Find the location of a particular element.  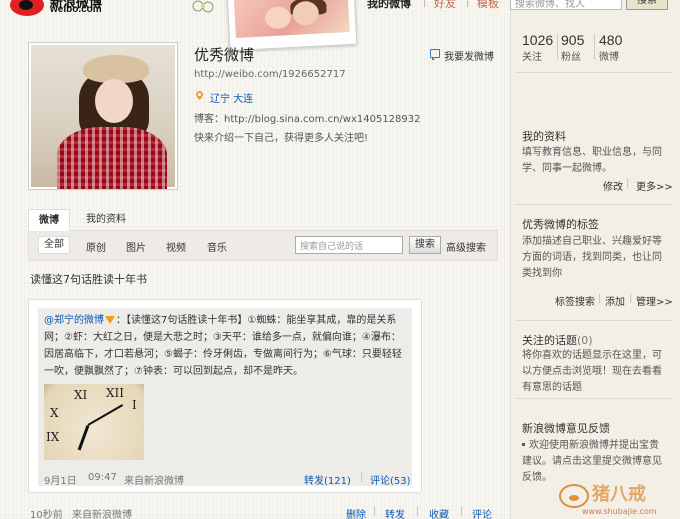

advanced-search-link: 高级搜索 is located at coordinates (466, 246).